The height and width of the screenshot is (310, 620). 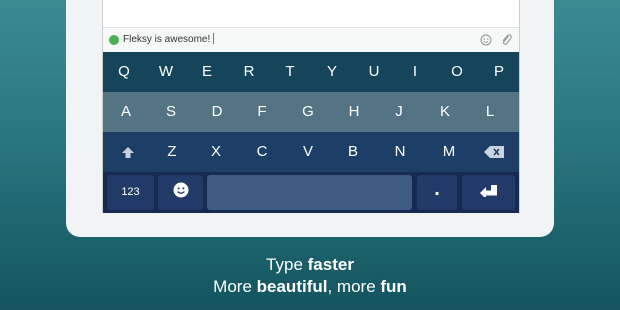 What do you see at coordinates (216, 152) in the screenshot?
I see `key-x: X` at bounding box center [216, 152].